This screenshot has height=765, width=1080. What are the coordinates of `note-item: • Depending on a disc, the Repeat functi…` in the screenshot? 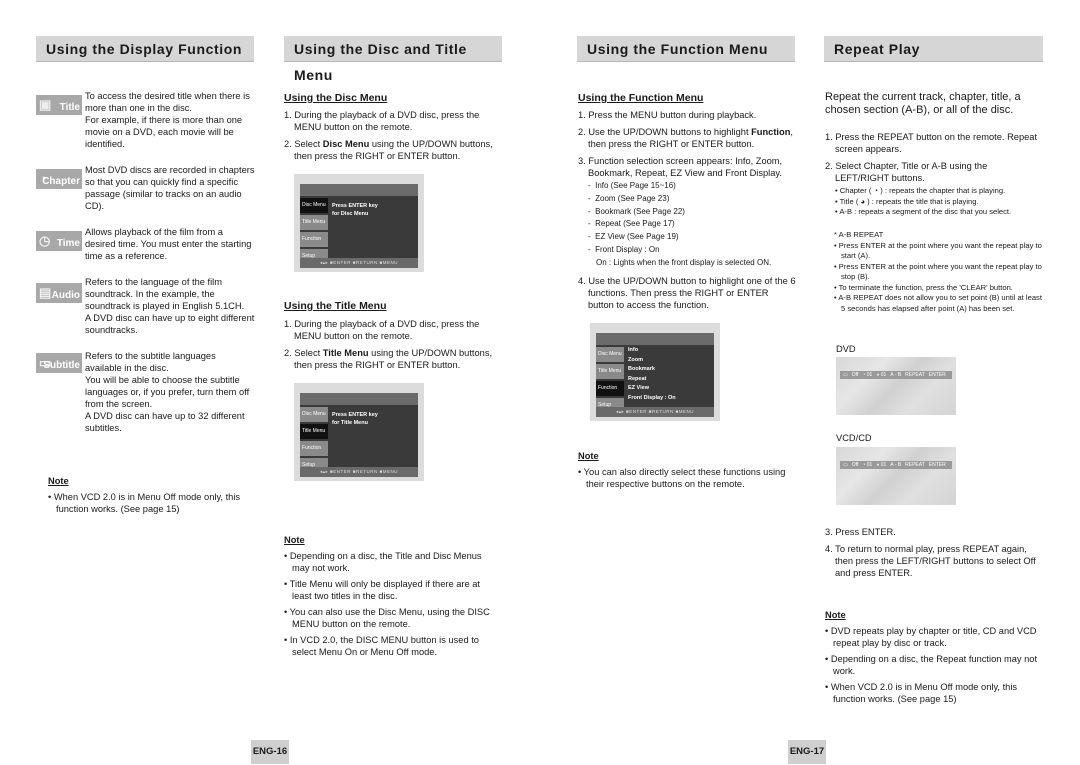 It's located at (931, 665).